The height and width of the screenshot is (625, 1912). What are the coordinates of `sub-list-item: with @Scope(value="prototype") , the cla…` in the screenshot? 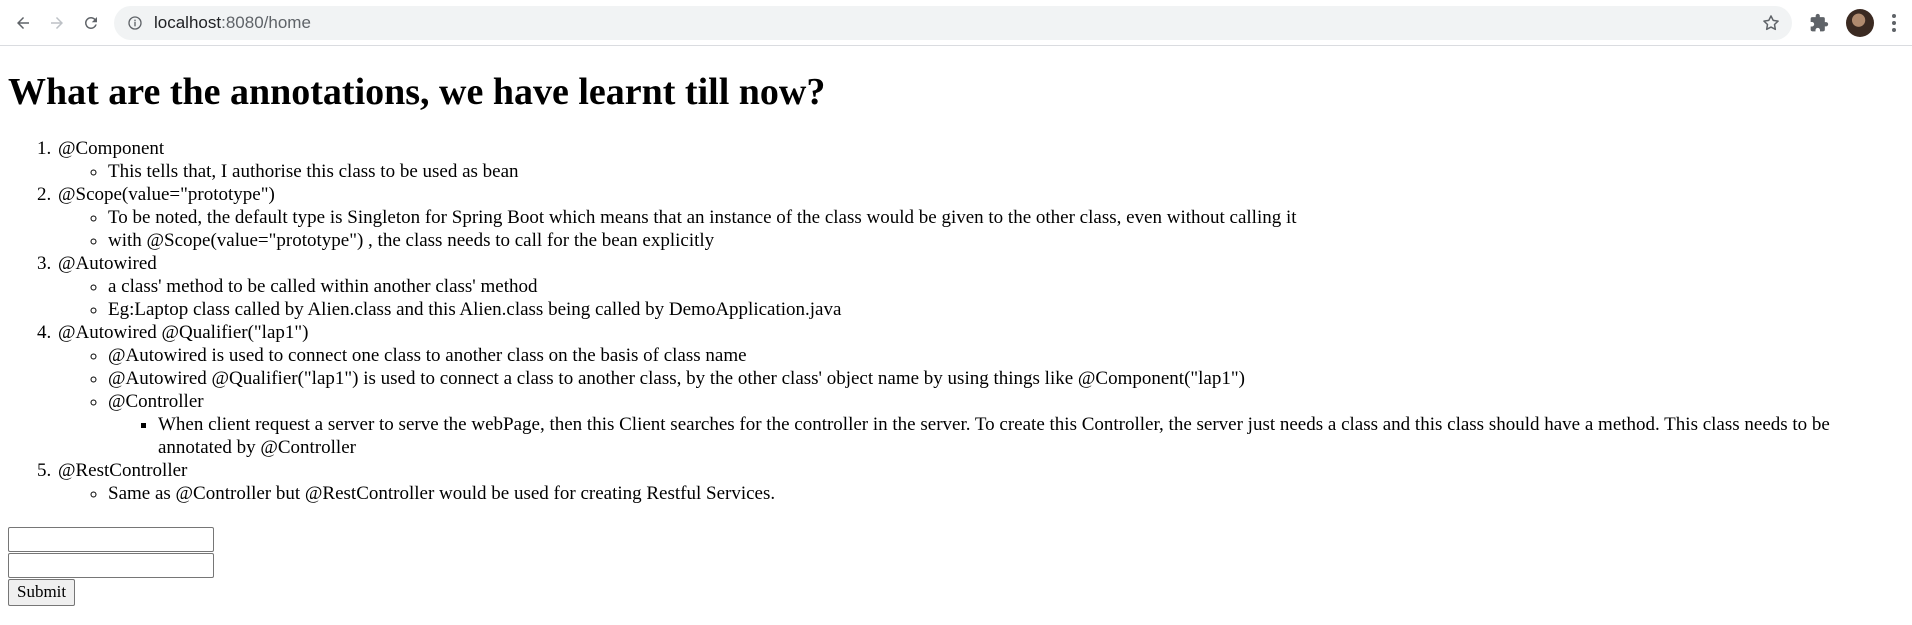 It's located at (1006, 240).